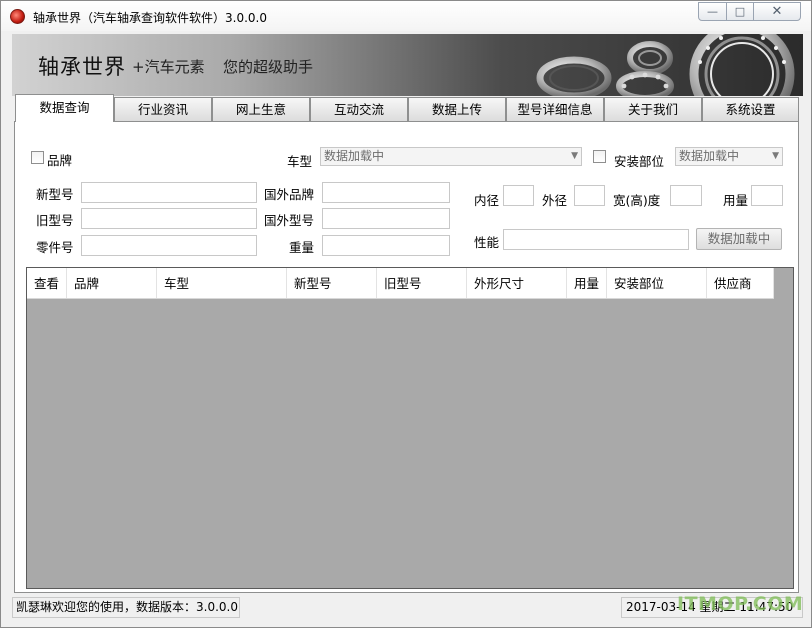 Image resolution: width=812 pixels, height=628 pixels. What do you see at coordinates (163, 109) in the screenshot?
I see `tab-industry-news: 行业资讯` at bounding box center [163, 109].